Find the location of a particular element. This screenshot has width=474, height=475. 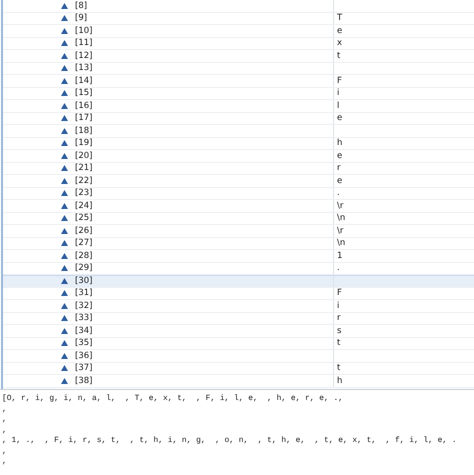

variable-name: [17] is located at coordinates (83, 118).